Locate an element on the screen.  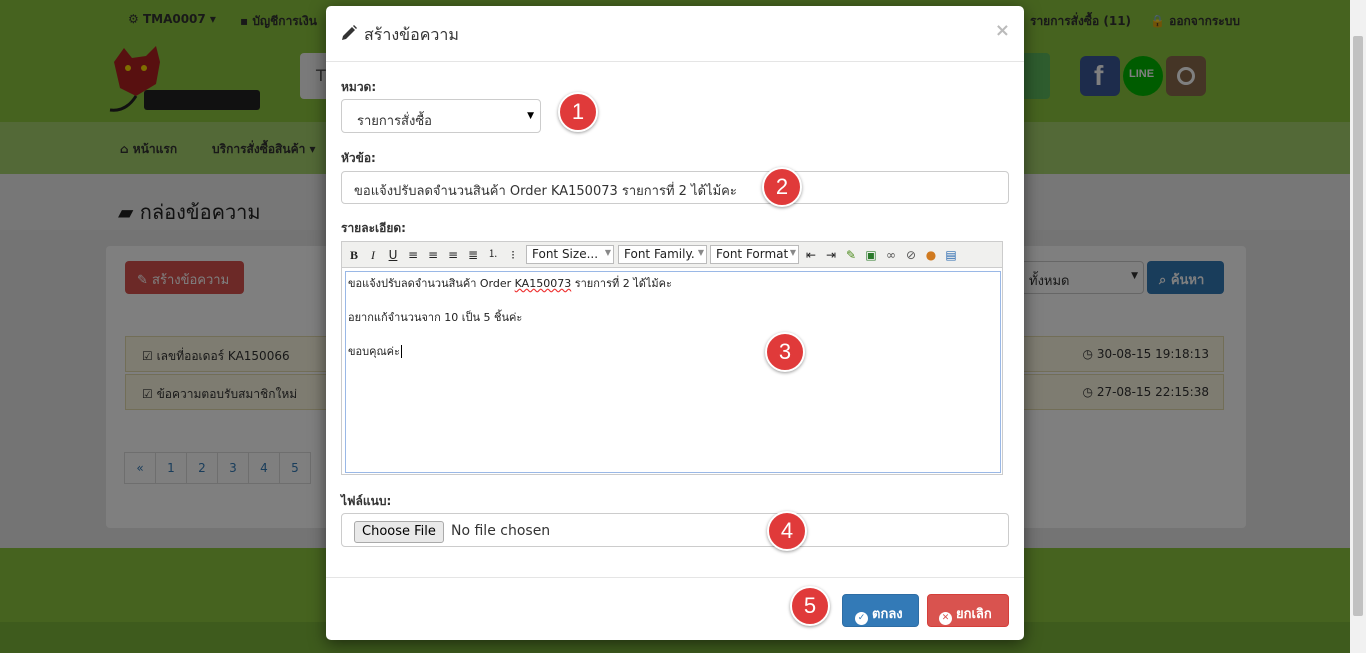
align-center-icon: ≡ is located at coordinates (433, 255).